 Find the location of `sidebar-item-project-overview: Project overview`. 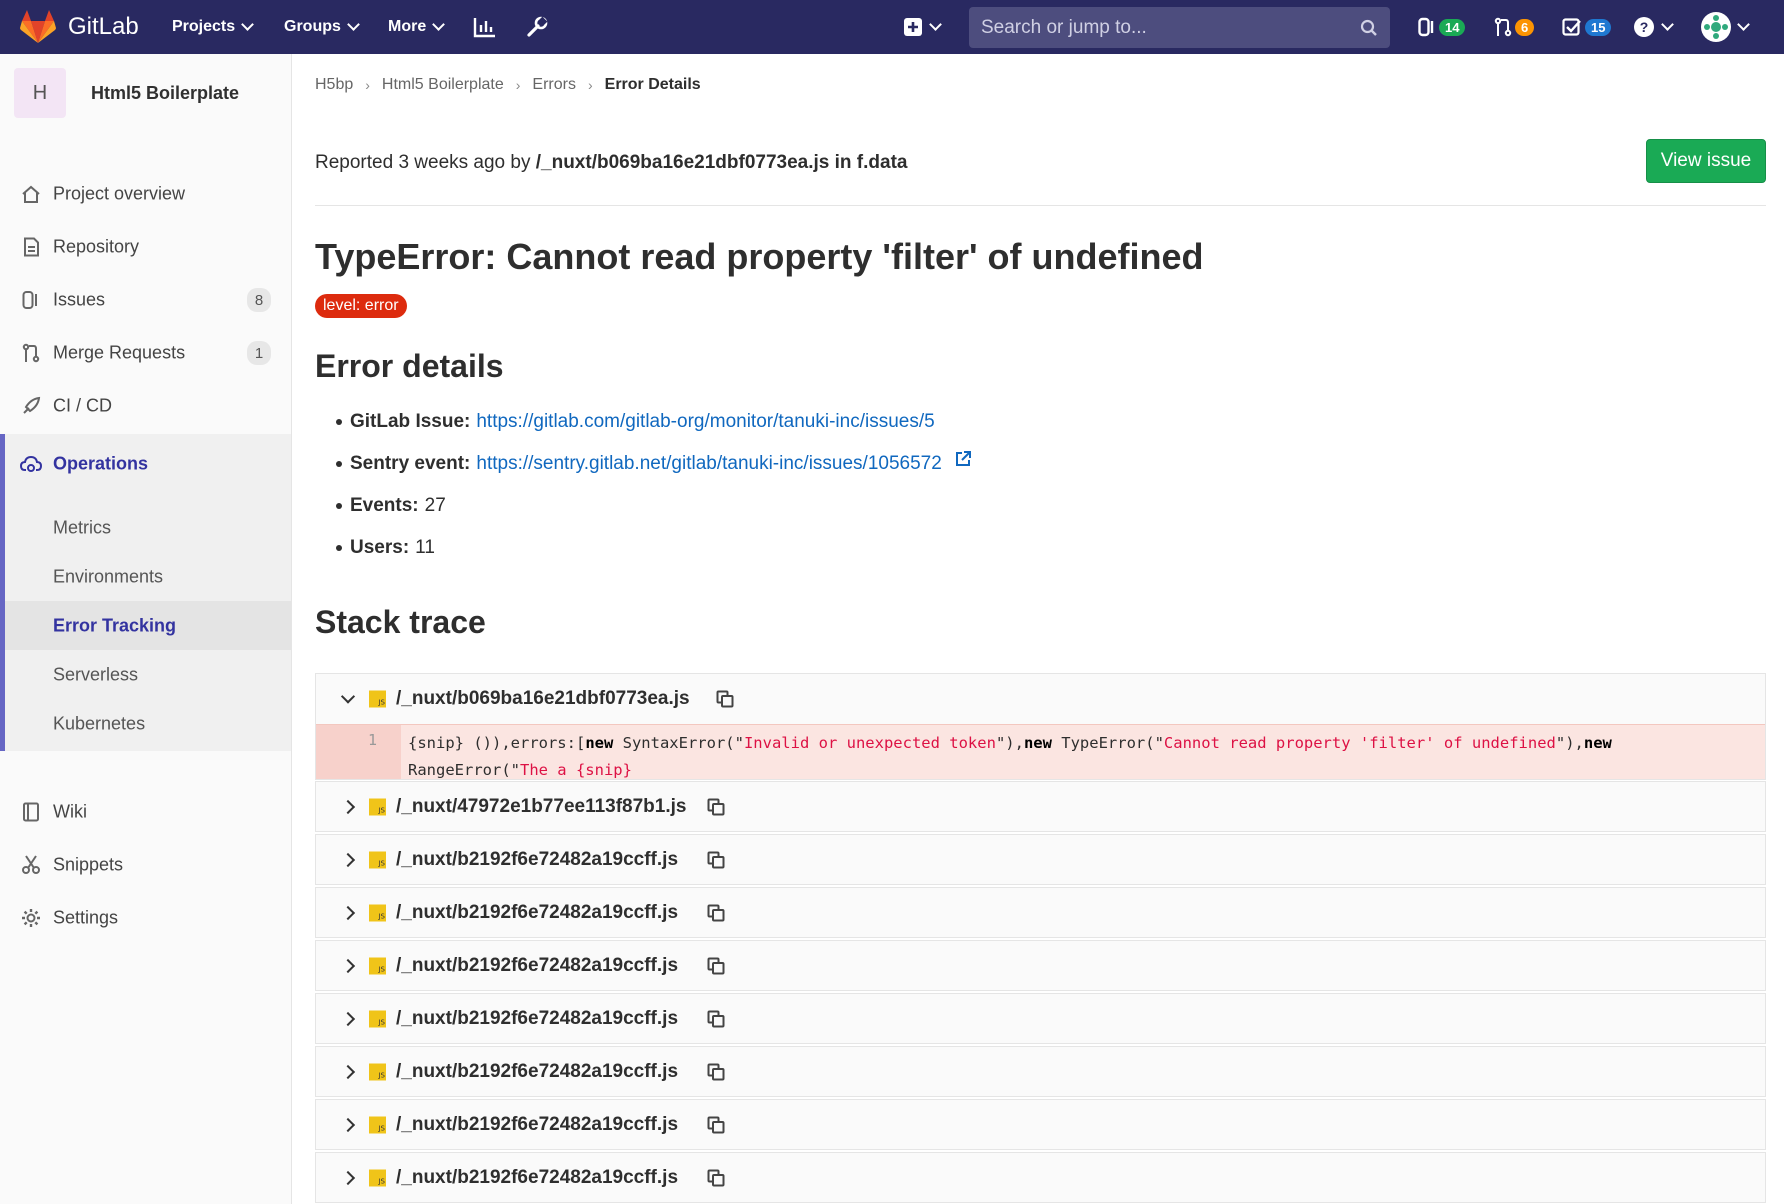

sidebar-item-project-overview: Project overview is located at coordinates (145, 194).